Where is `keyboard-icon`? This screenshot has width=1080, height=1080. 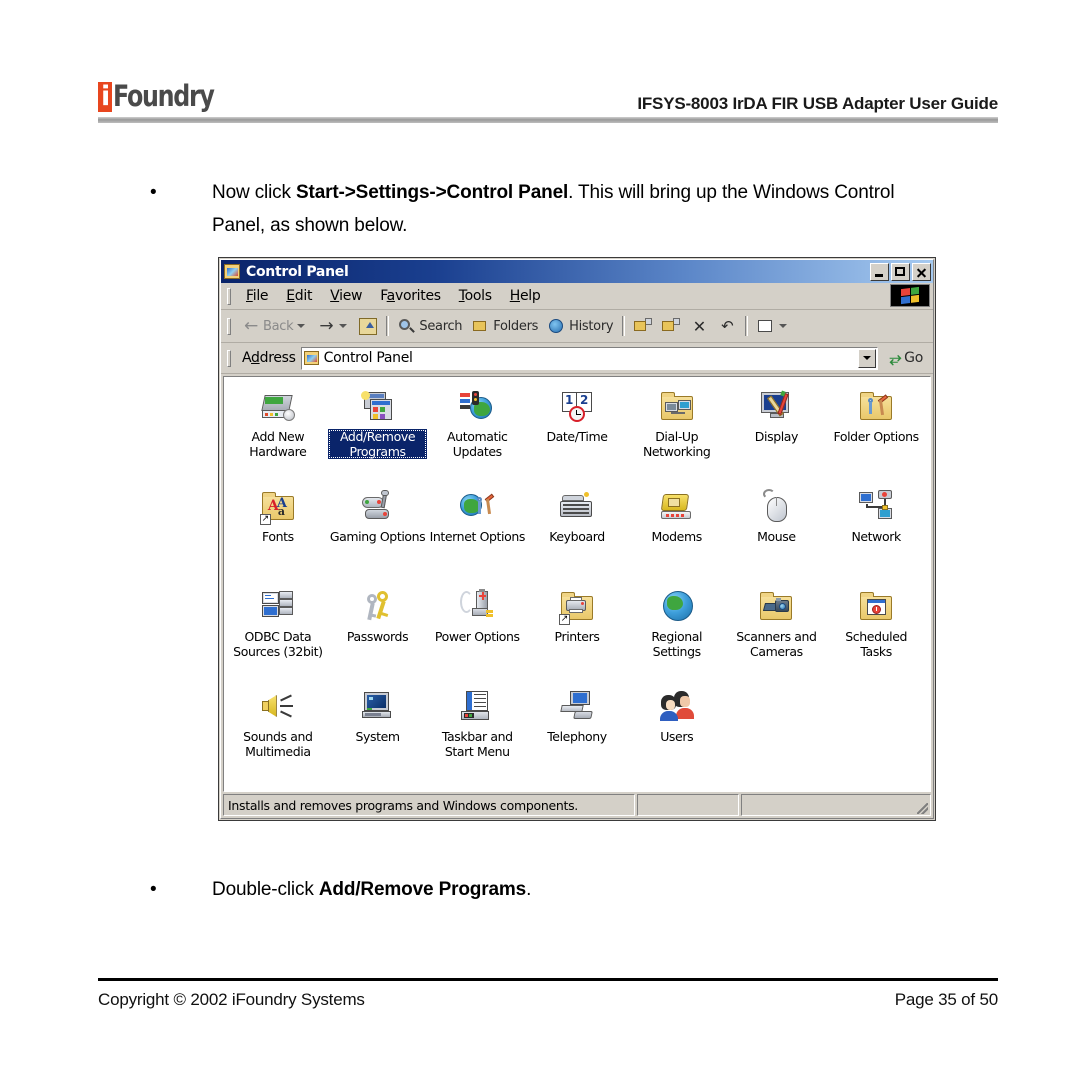
keyboard-icon is located at coordinates (577, 507).